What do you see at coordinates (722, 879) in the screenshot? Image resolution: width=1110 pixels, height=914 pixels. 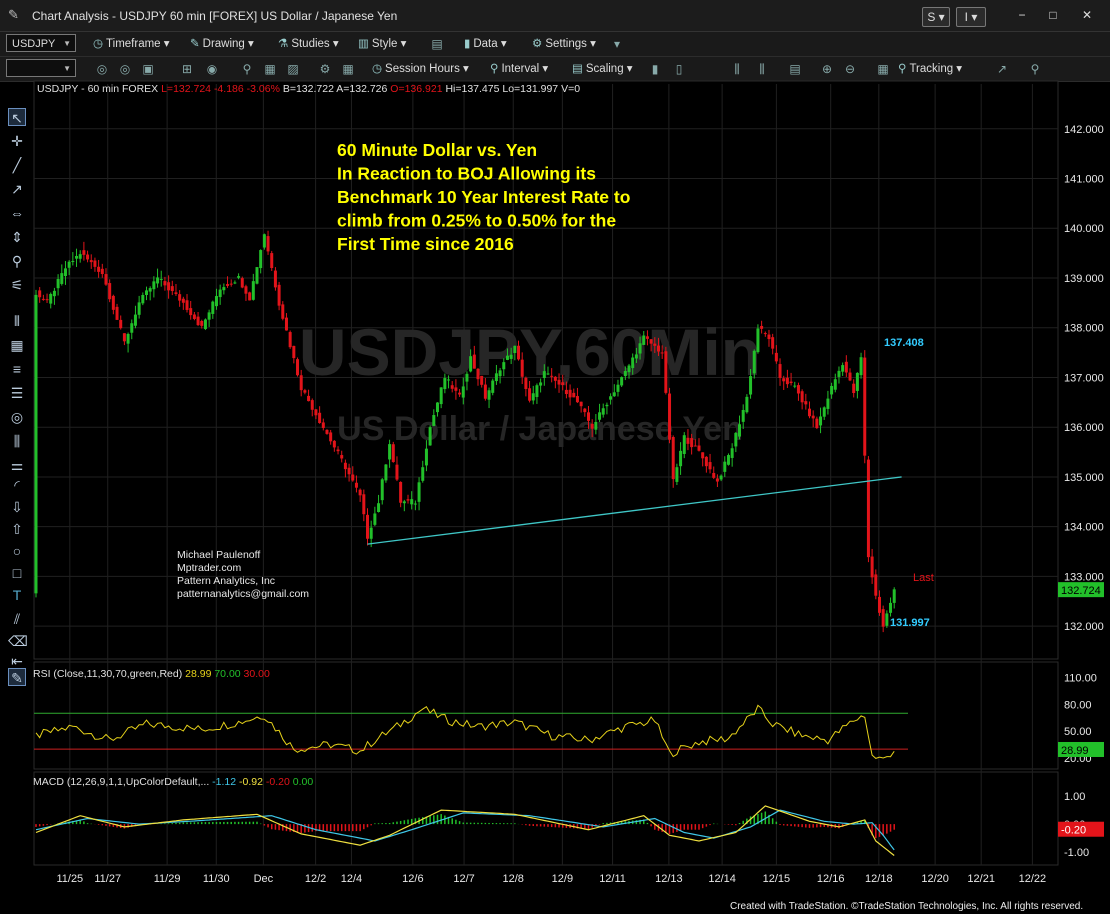 I see `time-tick-label: 12/14` at bounding box center [722, 879].